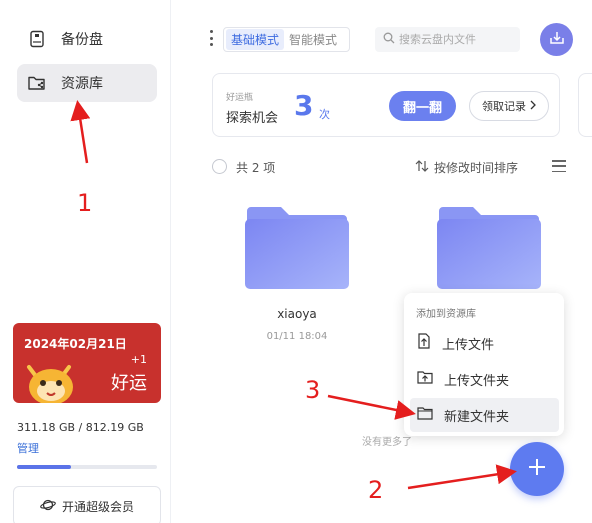 This screenshot has width=592, height=523. What do you see at coordinates (80, 427) in the screenshot?
I see `storage-usage-text: 311.18 GB / 812.19 GB` at bounding box center [80, 427].